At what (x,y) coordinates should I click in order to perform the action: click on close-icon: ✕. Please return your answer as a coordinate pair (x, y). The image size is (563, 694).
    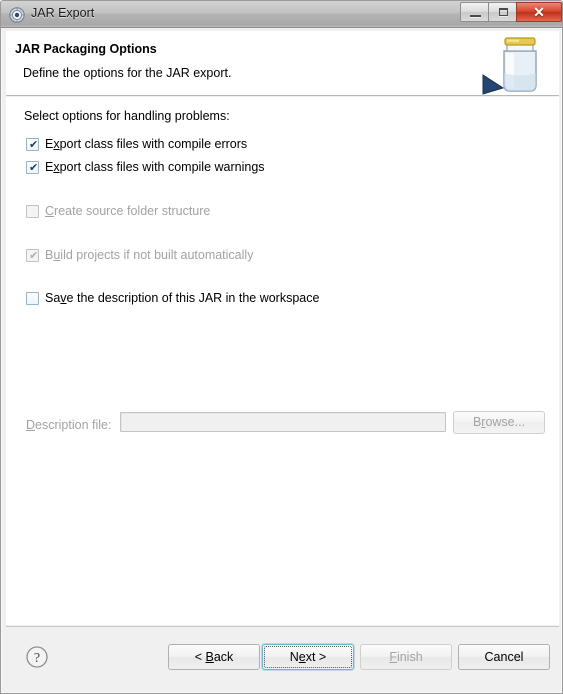
    Looking at the image, I should click on (539, 12).